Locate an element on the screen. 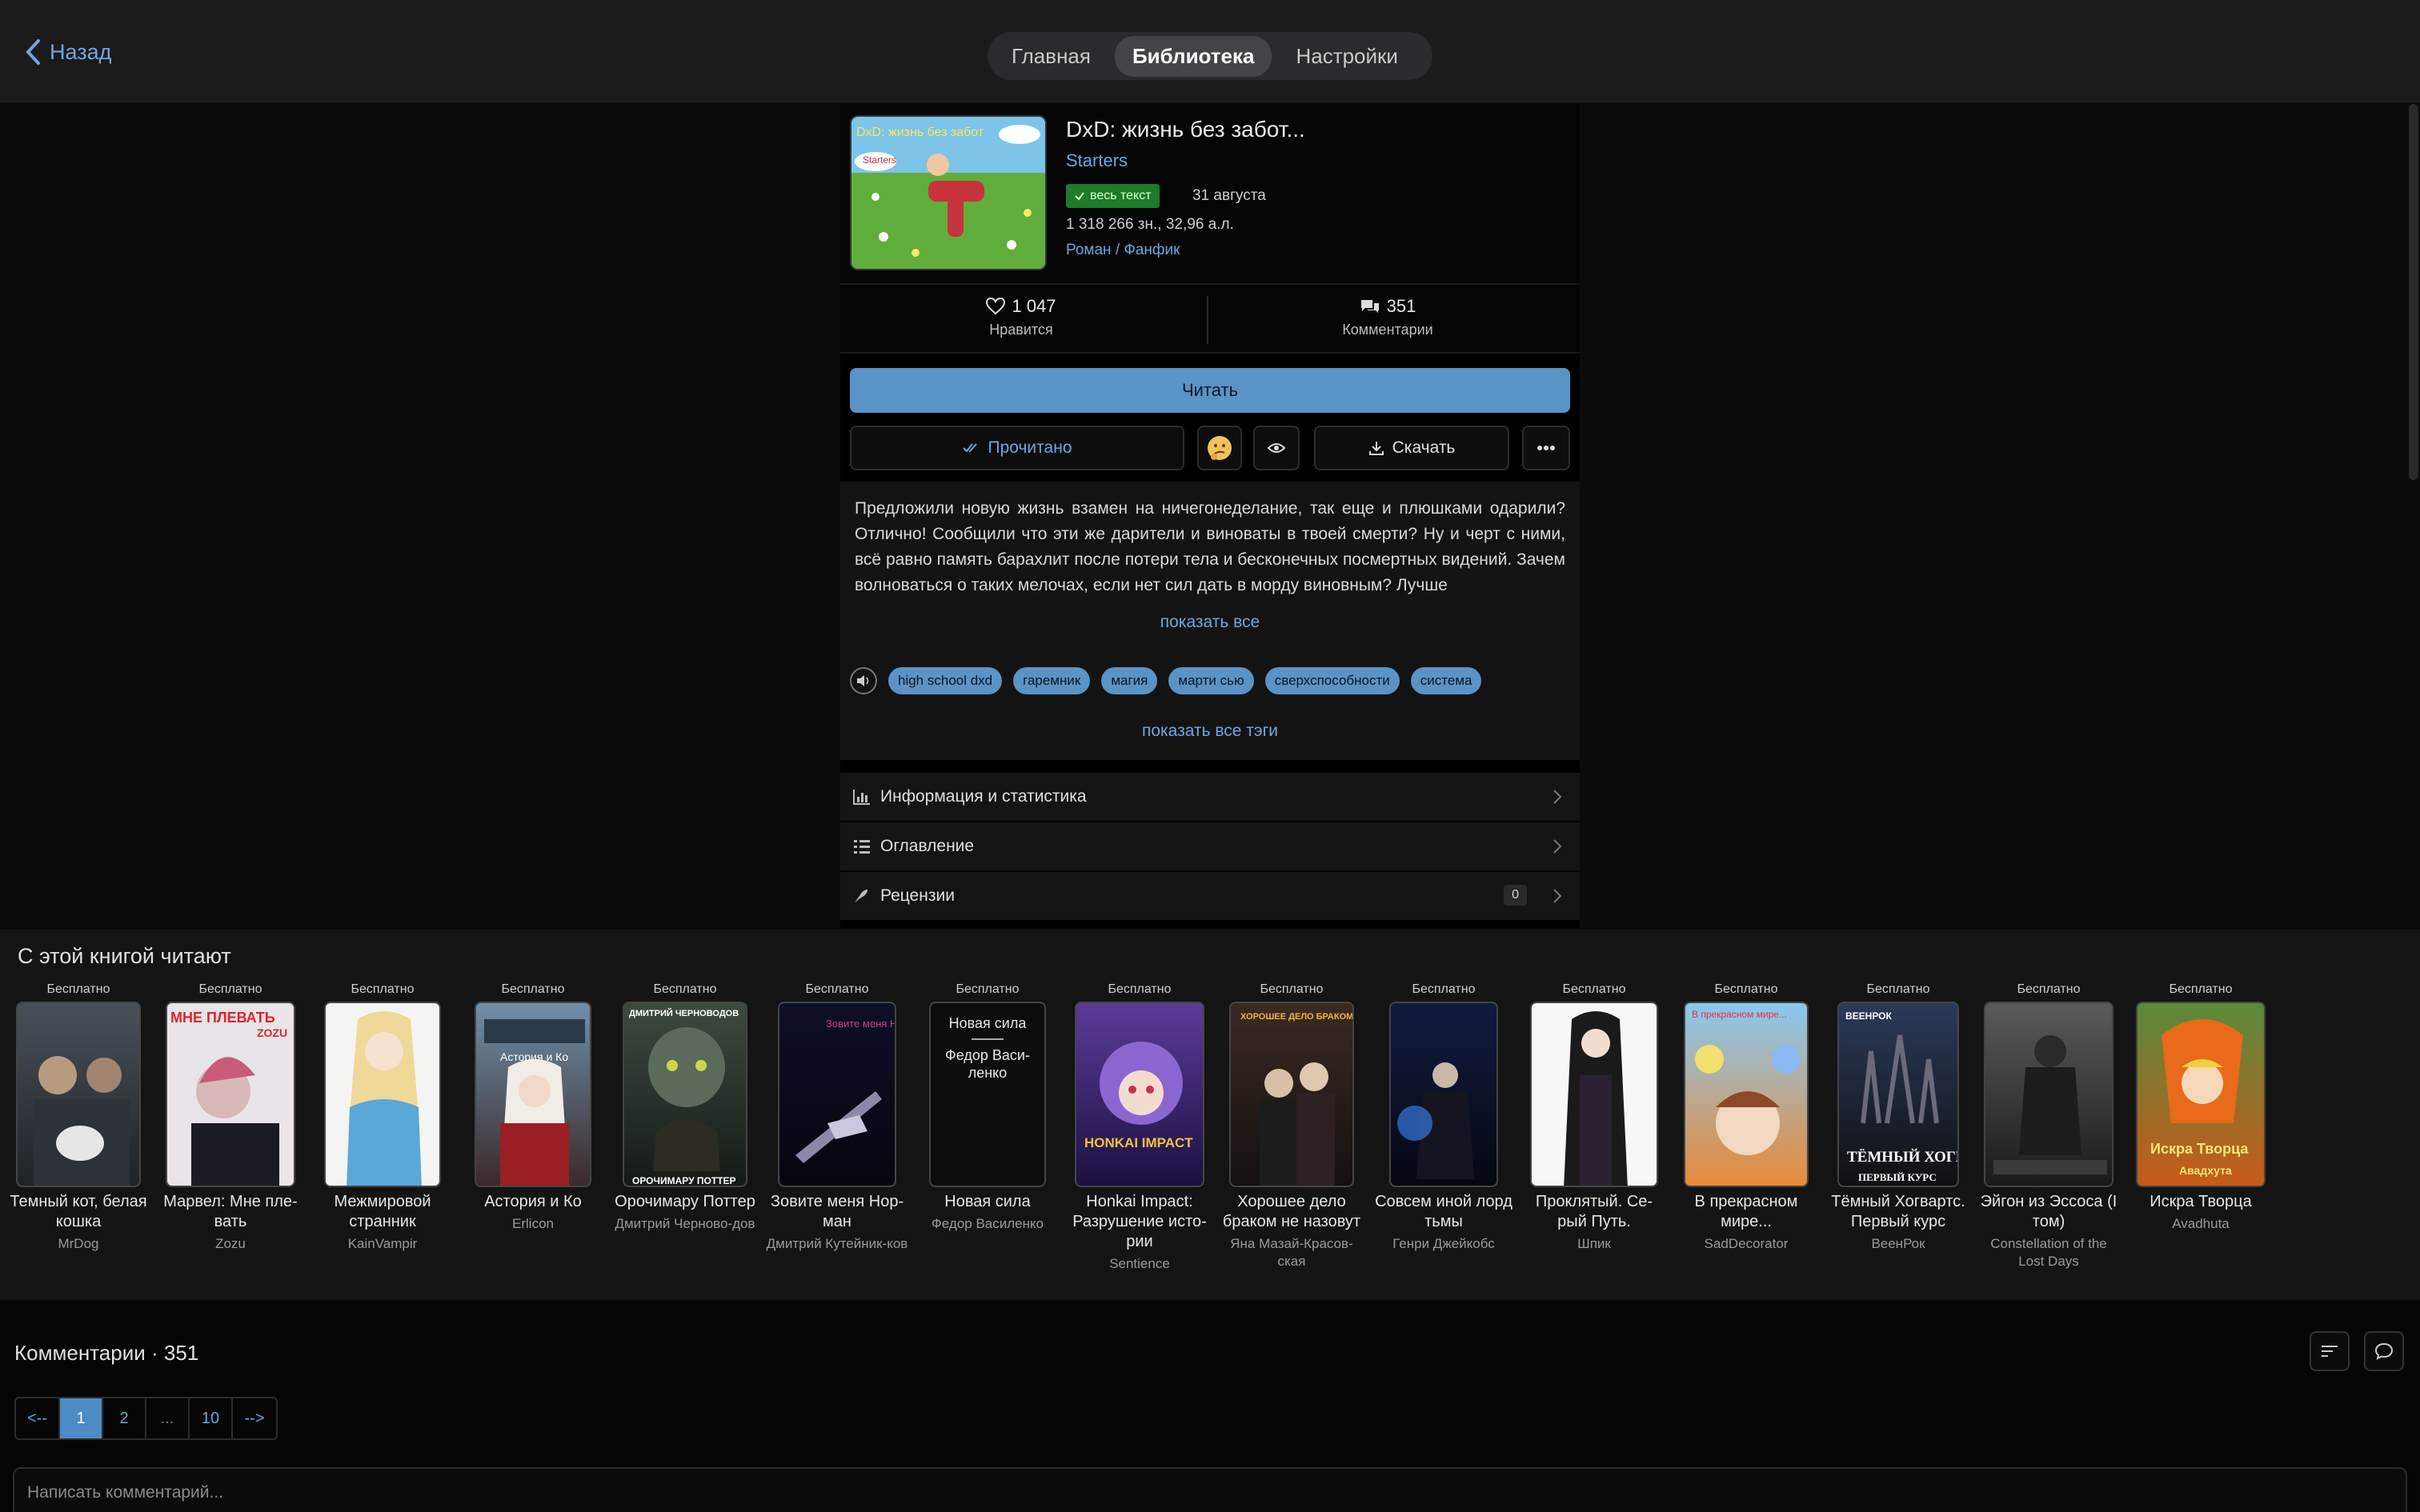  show-all-description-link: показать все is located at coordinates (1210, 622).